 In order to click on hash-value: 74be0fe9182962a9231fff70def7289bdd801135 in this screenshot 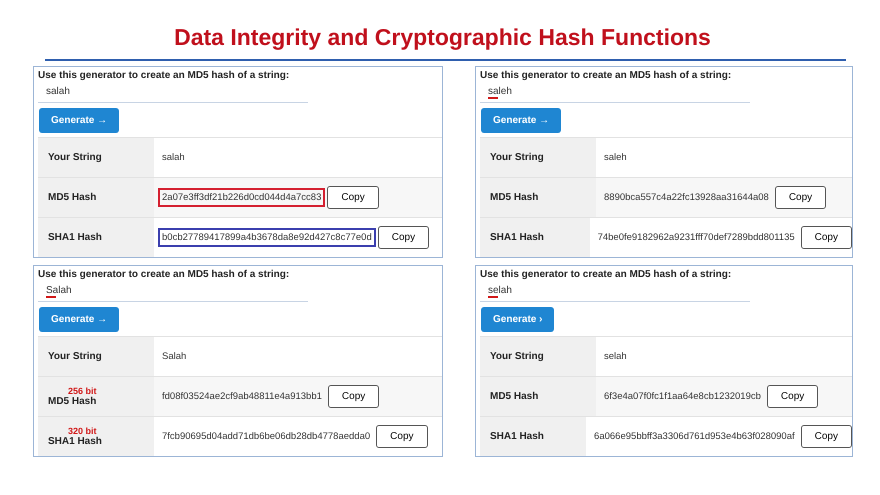, I will do `click(696, 238)`.